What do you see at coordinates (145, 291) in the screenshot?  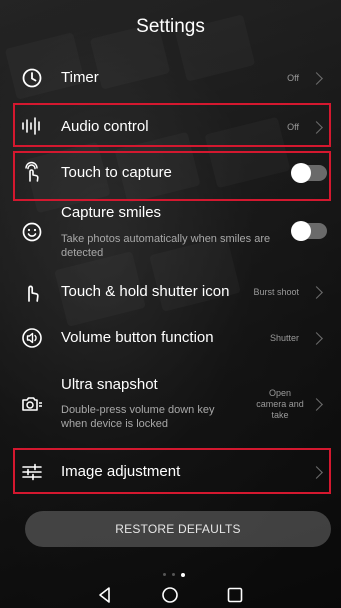 I see `row-label: Touch & hold shutter icon` at bounding box center [145, 291].